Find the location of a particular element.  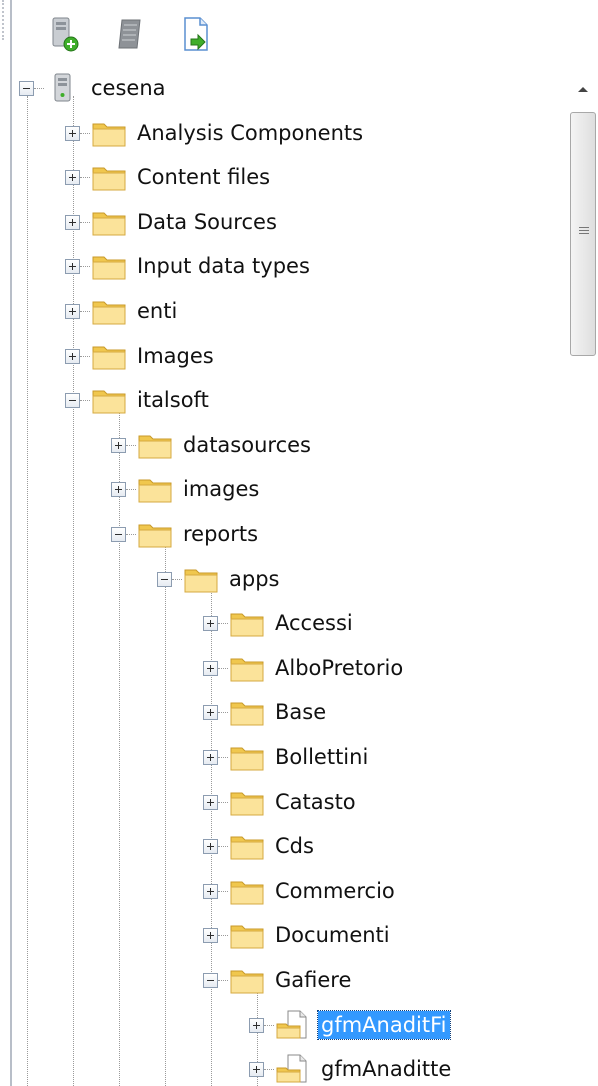

tree-node: Gafiere is located at coordinates (280, 980).